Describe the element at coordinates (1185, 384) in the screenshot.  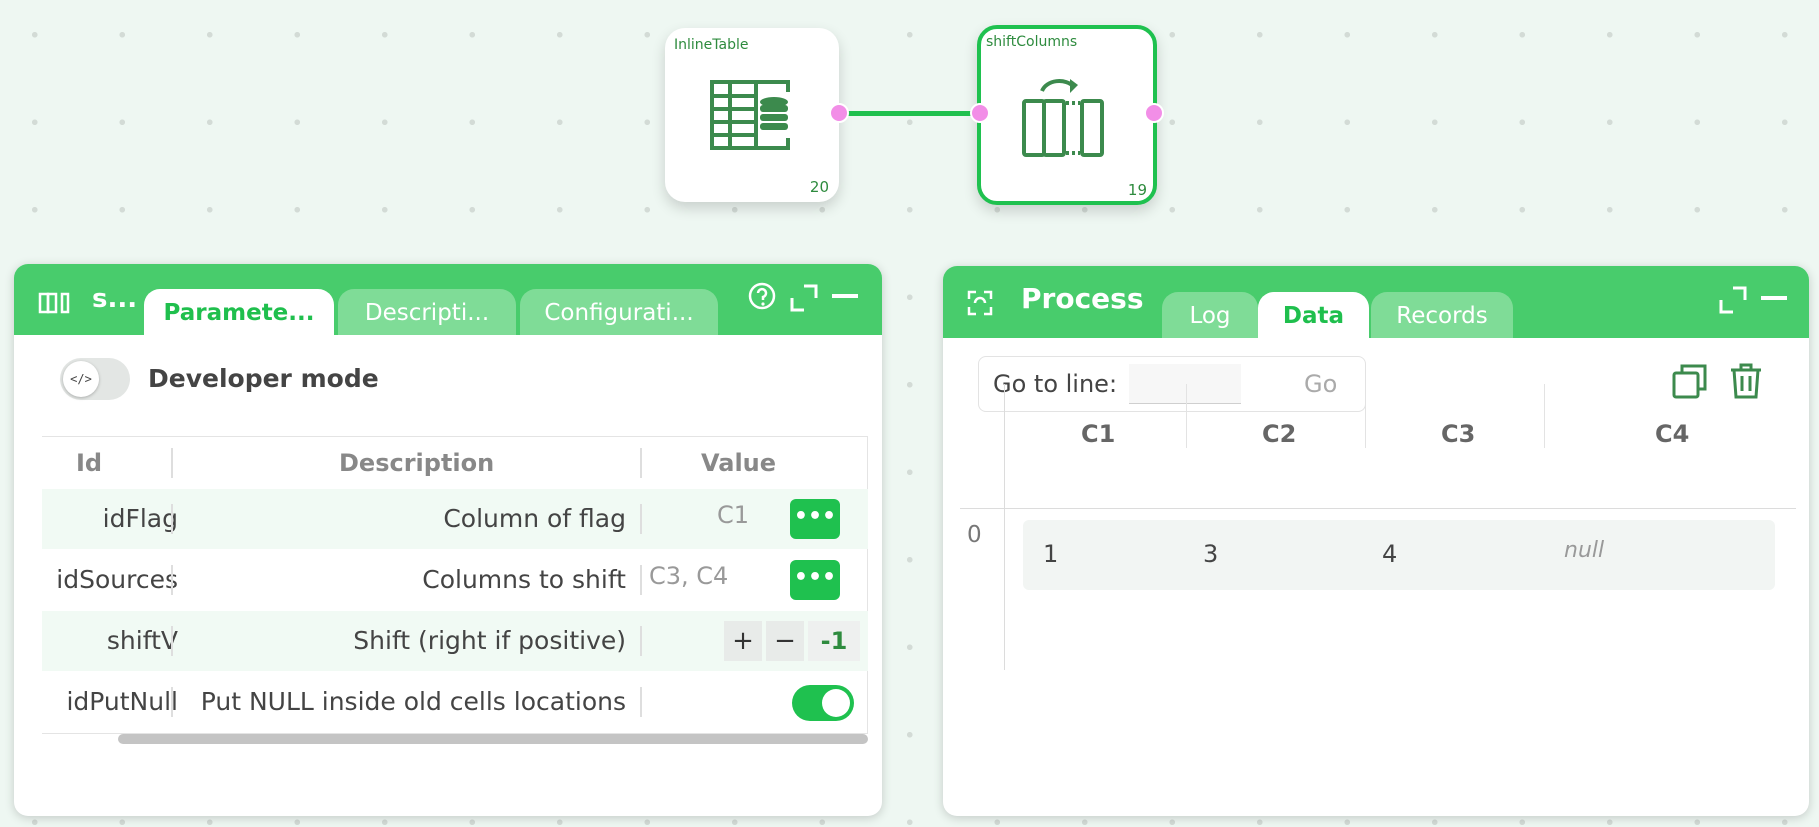
I see `goto-line-input` at that location.